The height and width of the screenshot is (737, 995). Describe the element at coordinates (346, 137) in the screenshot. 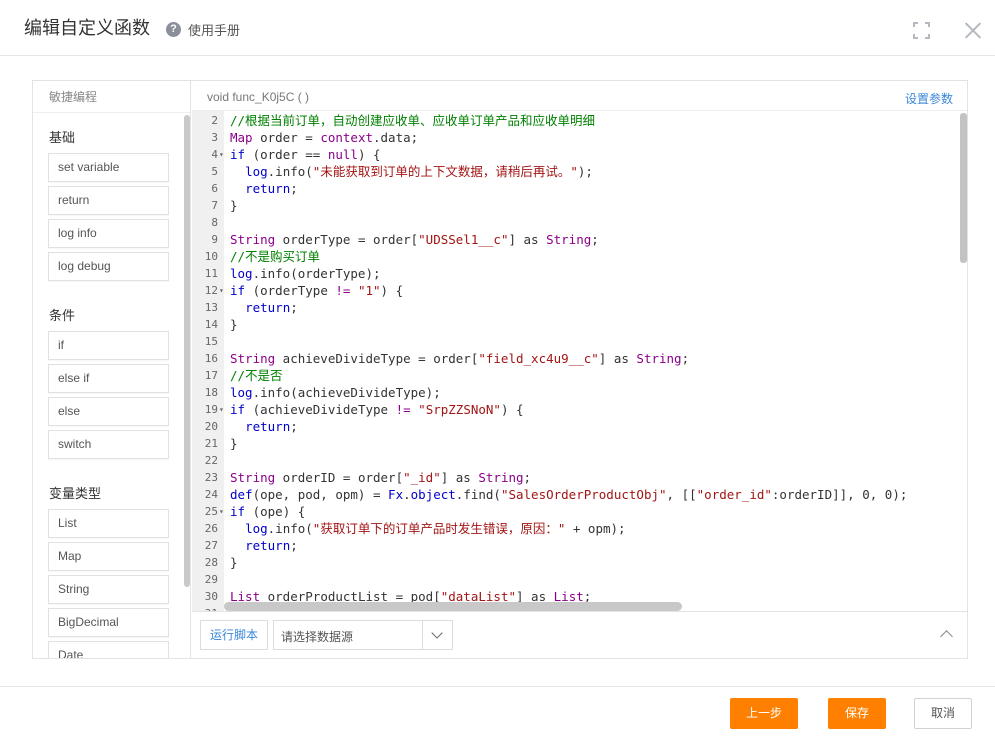

I see `code-token: context` at that location.